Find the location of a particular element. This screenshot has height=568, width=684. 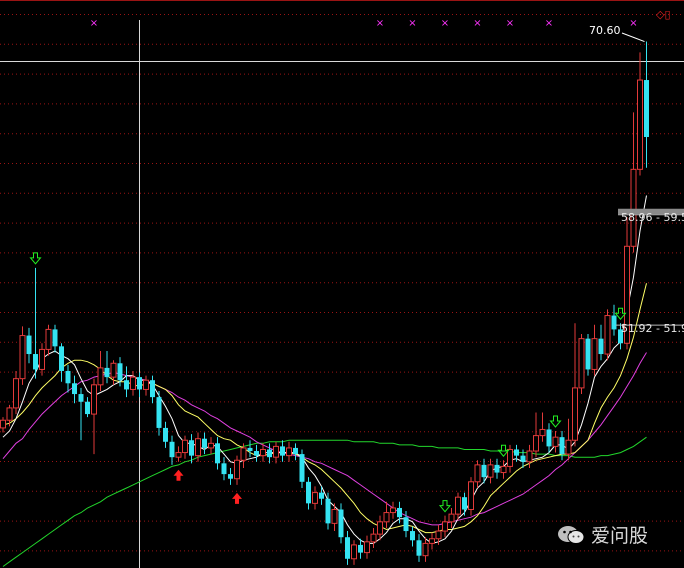

top-right-controls: ◇▯ is located at coordinates (663, 14).